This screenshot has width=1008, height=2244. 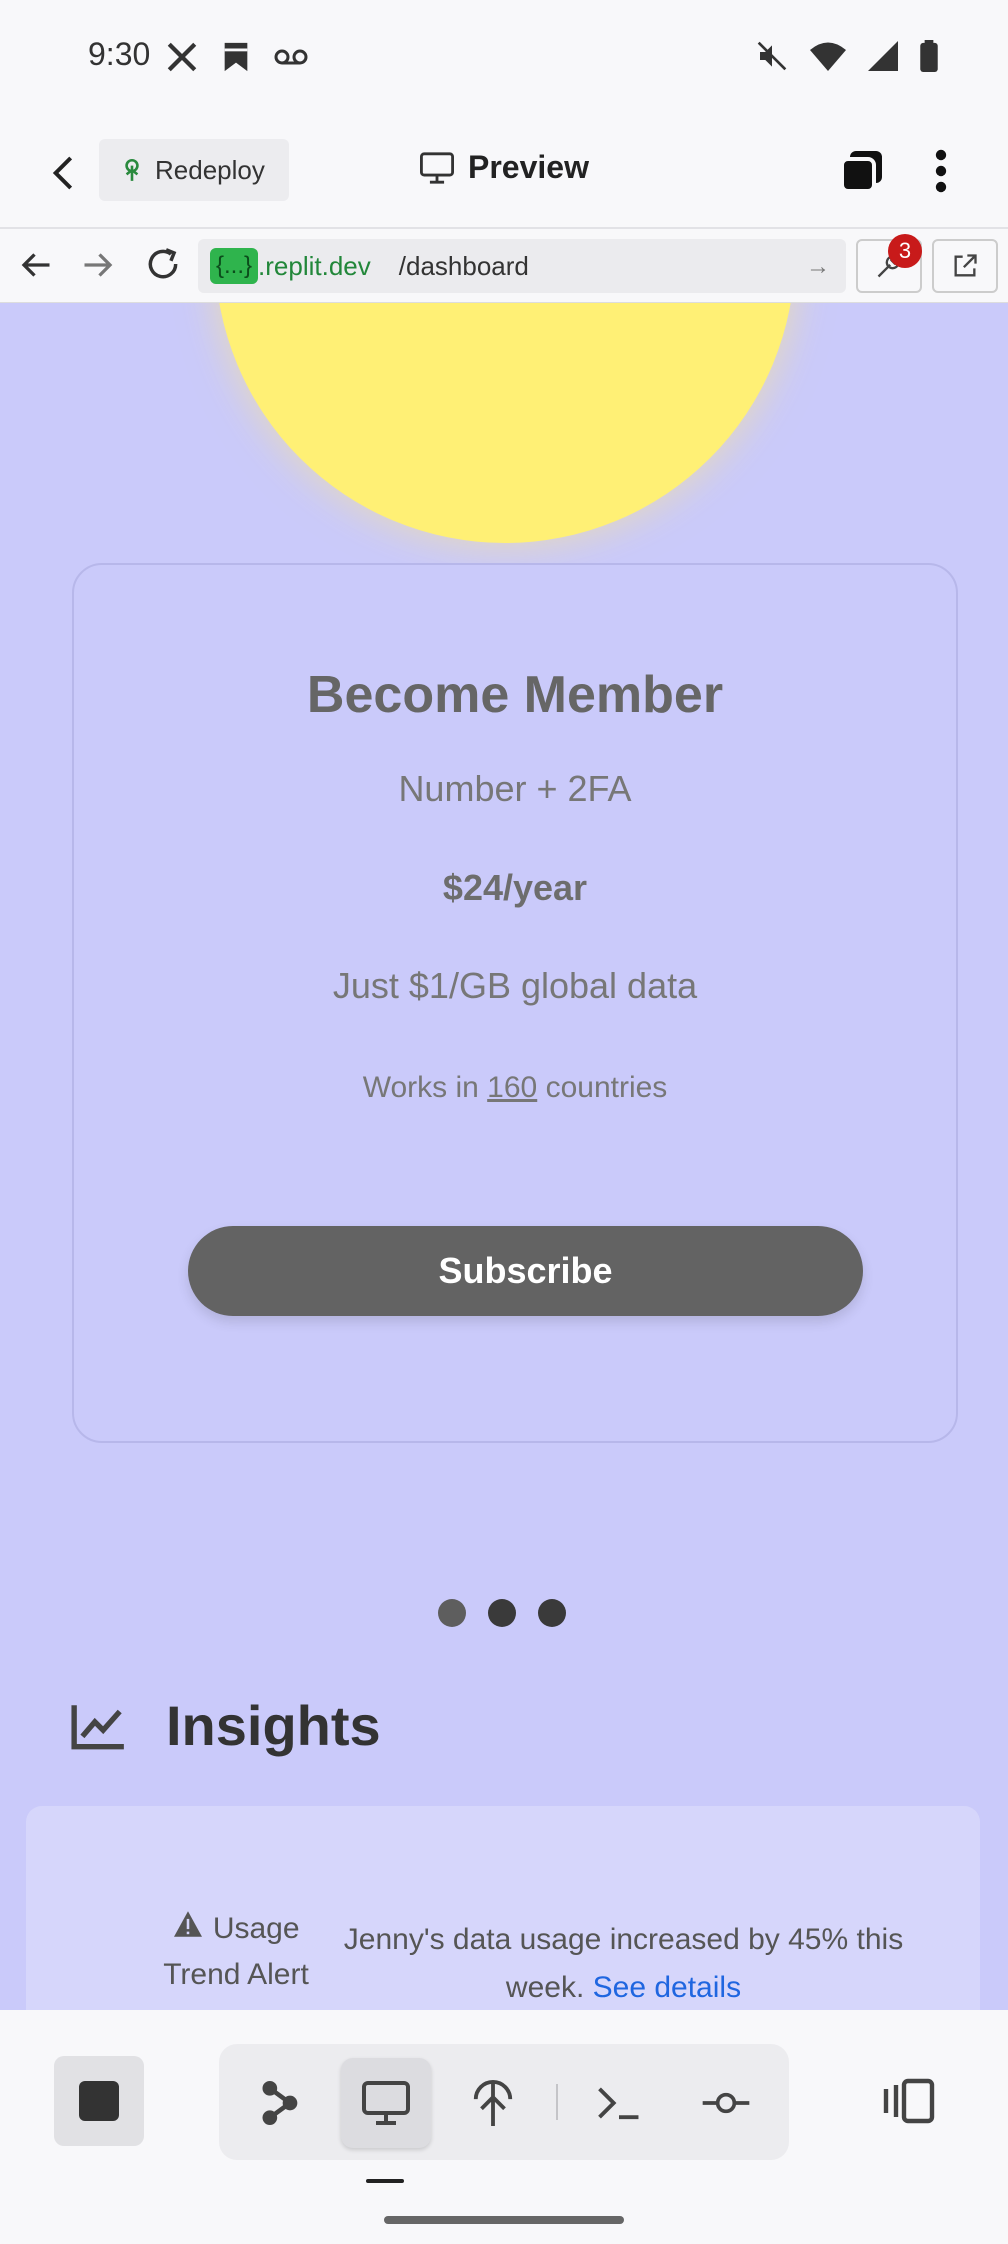 What do you see at coordinates (515, 887) in the screenshot?
I see `card-price: $24/year` at bounding box center [515, 887].